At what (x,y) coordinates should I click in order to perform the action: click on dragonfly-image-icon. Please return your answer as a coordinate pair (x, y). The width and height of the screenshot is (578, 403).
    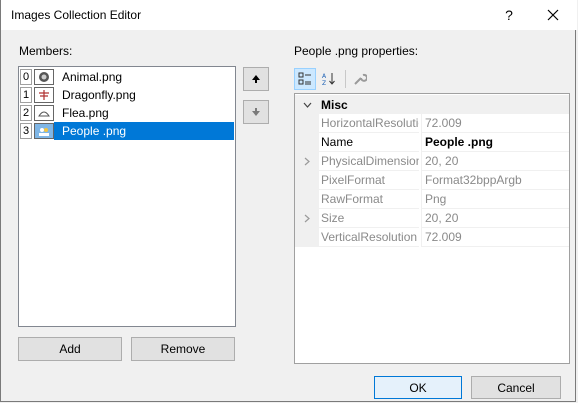
    Looking at the image, I should click on (44, 95).